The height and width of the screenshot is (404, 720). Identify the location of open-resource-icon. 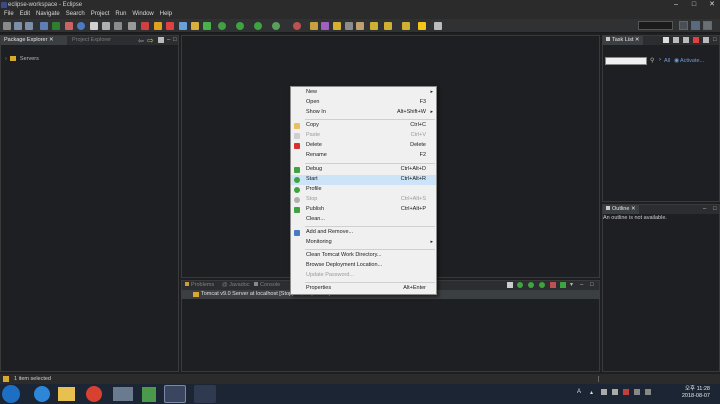
(325, 26).